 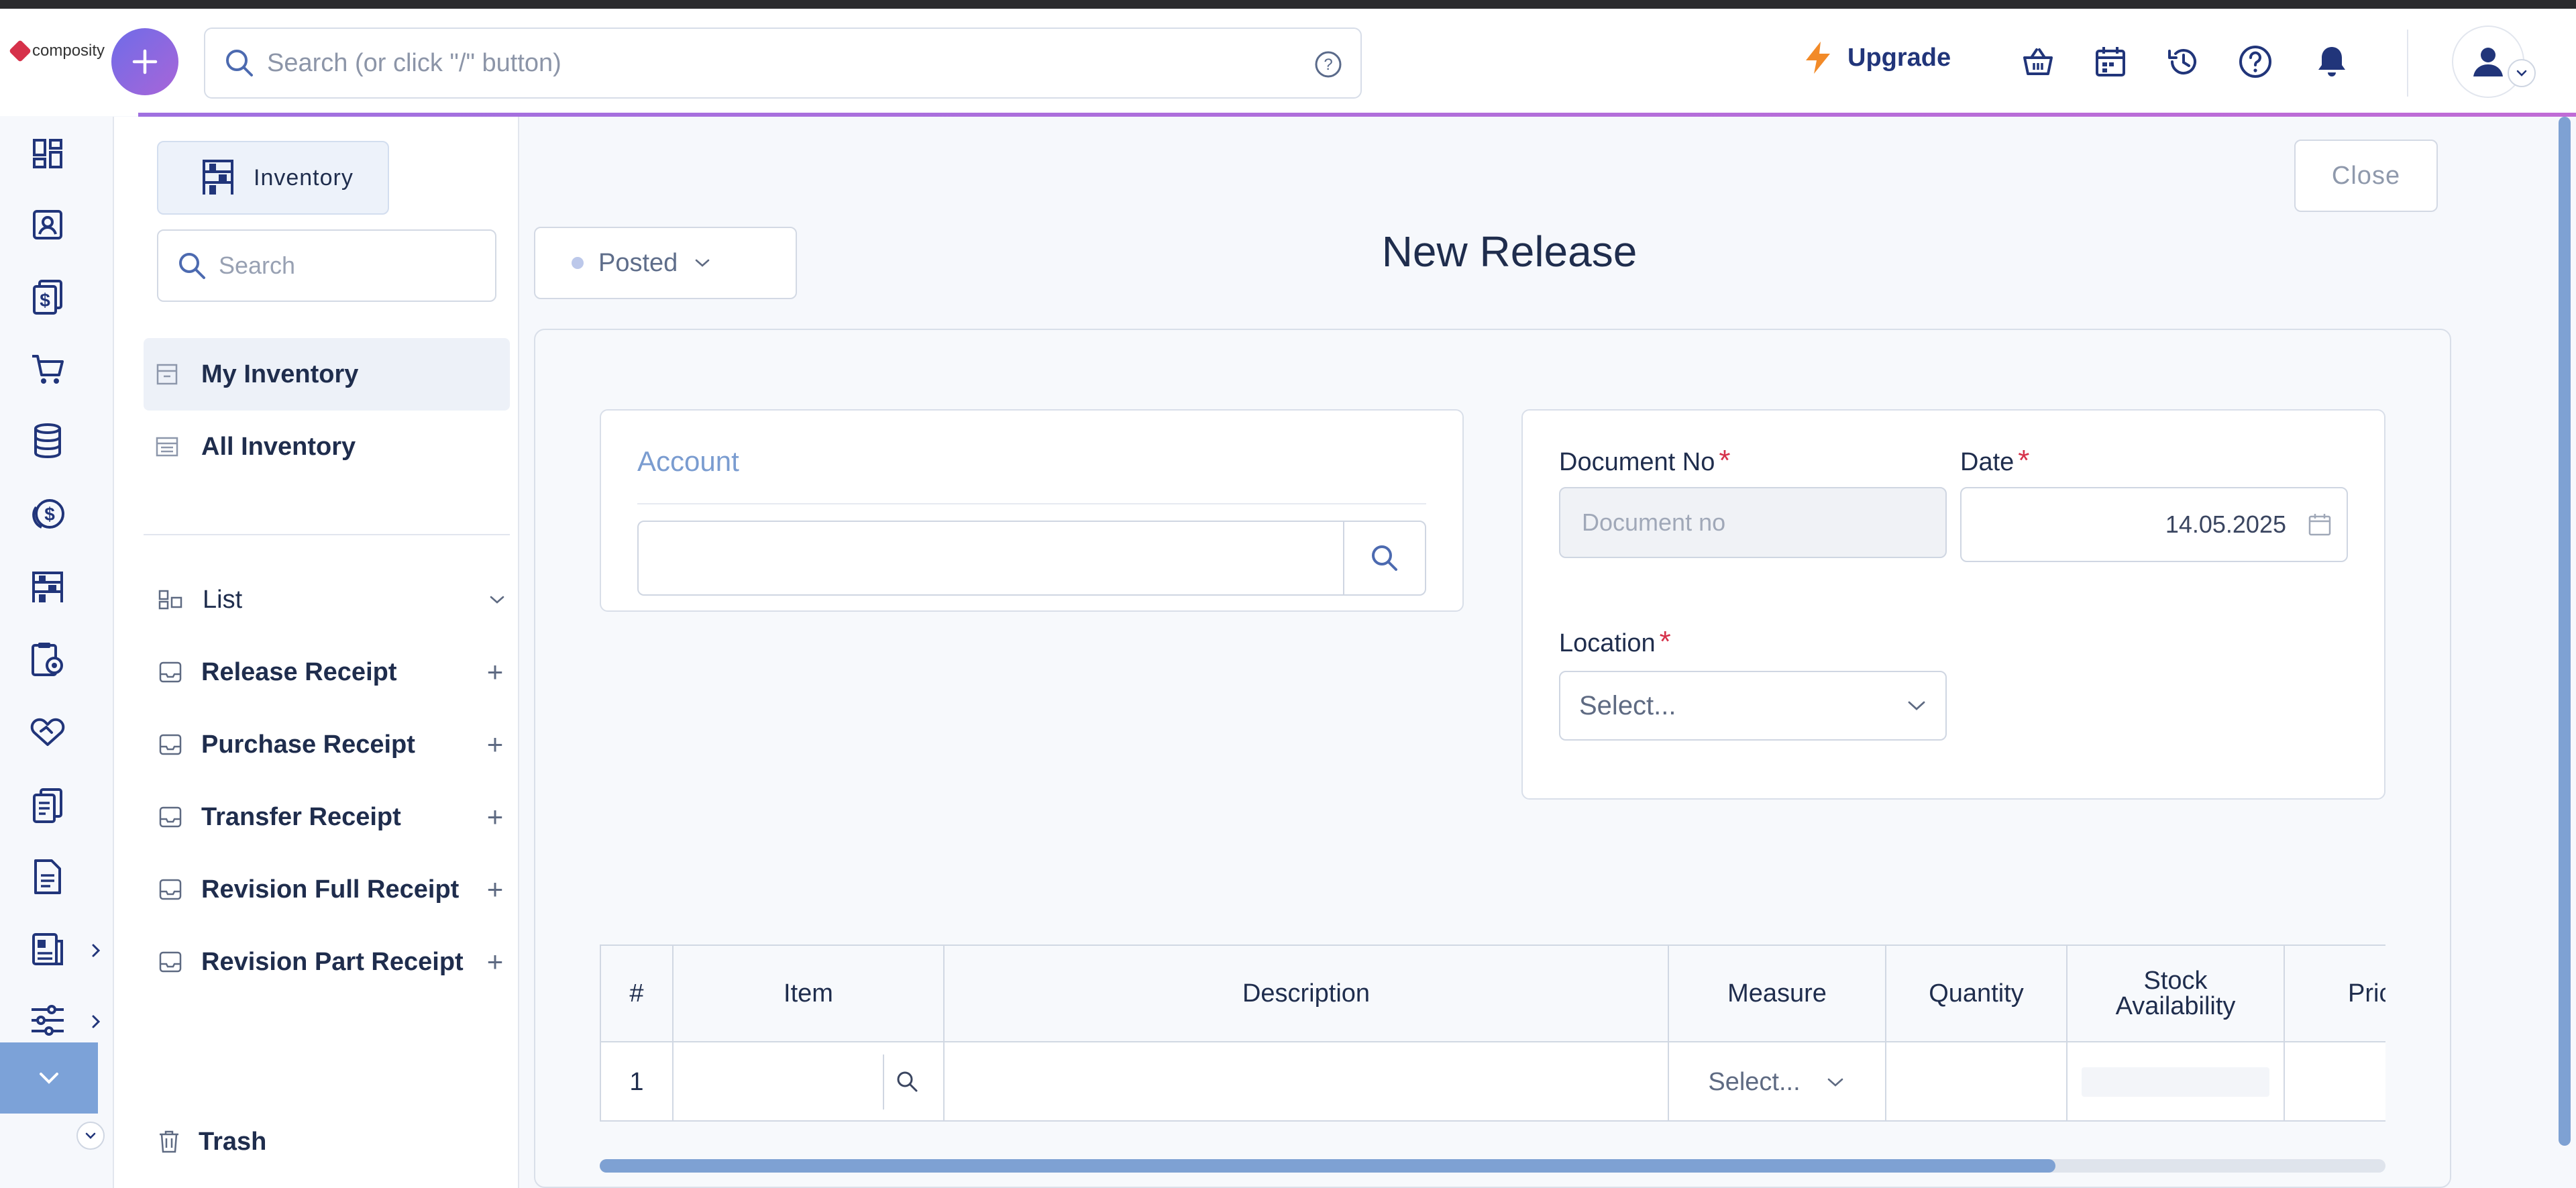 I want to click on bell-icon, so click(x=2332, y=62).